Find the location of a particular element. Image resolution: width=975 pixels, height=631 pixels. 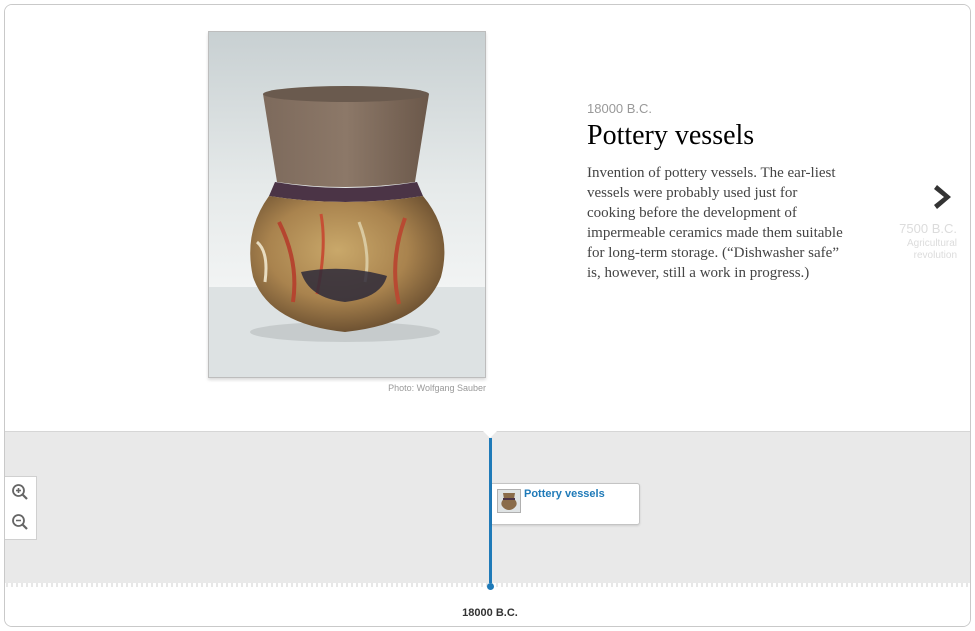

zoom-in-icon is located at coordinates (20, 492).